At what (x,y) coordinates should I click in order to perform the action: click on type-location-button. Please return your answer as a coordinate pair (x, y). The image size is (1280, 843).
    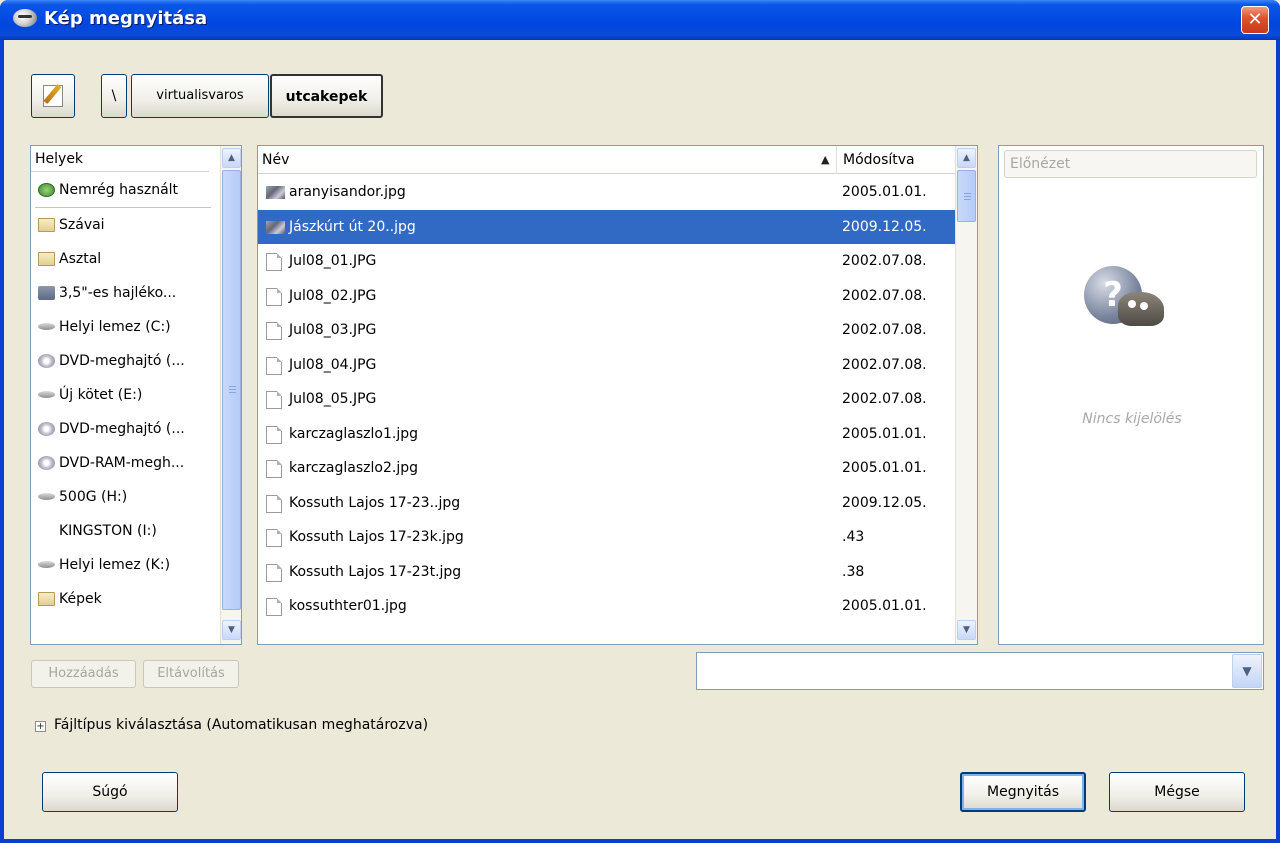
    Looking at the image, I should click on (53, 96).